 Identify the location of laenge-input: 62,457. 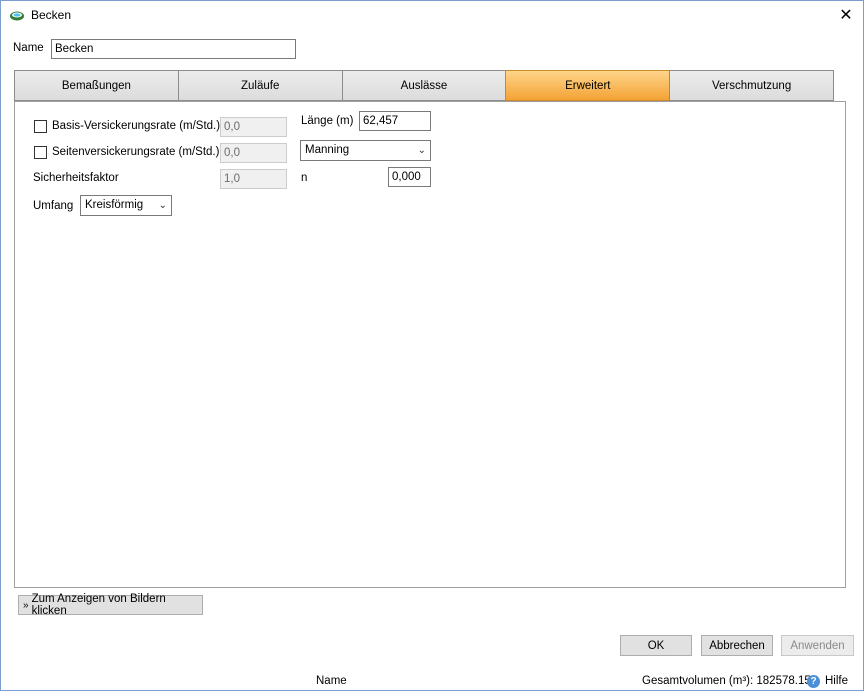
(395, 121).